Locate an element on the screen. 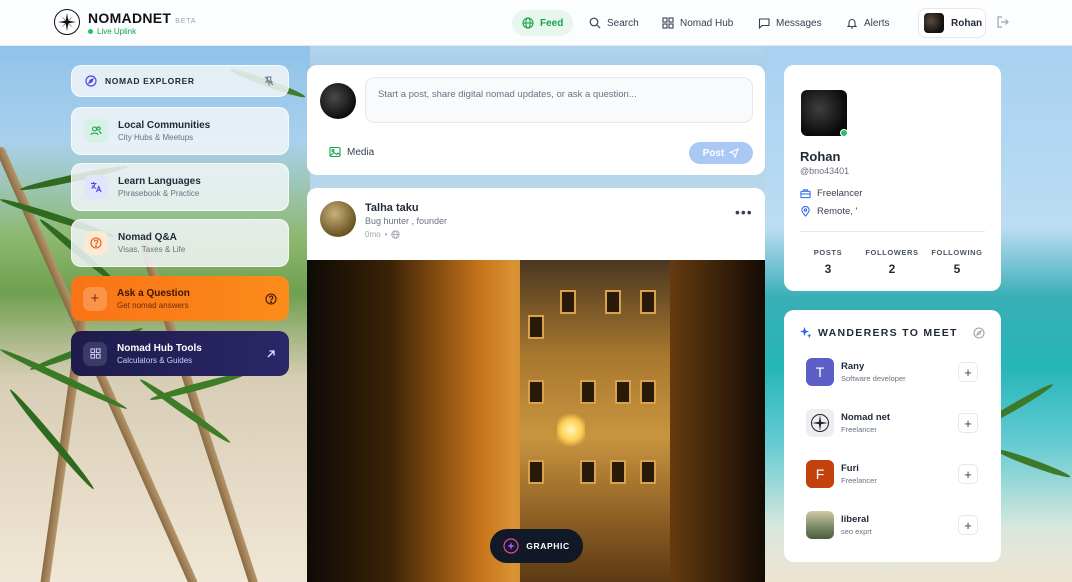  list-item: liberal seo exprt + is located at coordinates (897, 526).